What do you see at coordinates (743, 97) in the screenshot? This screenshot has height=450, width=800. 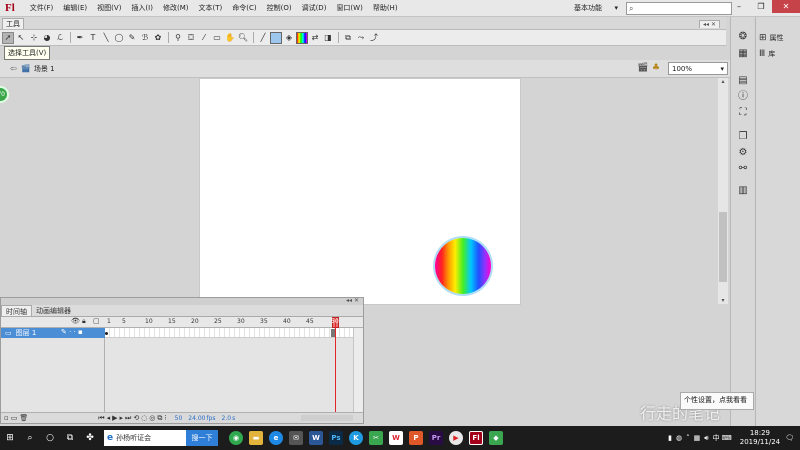 I see `info-panel-icon: ⓘ` at bounding box center [743, 97].